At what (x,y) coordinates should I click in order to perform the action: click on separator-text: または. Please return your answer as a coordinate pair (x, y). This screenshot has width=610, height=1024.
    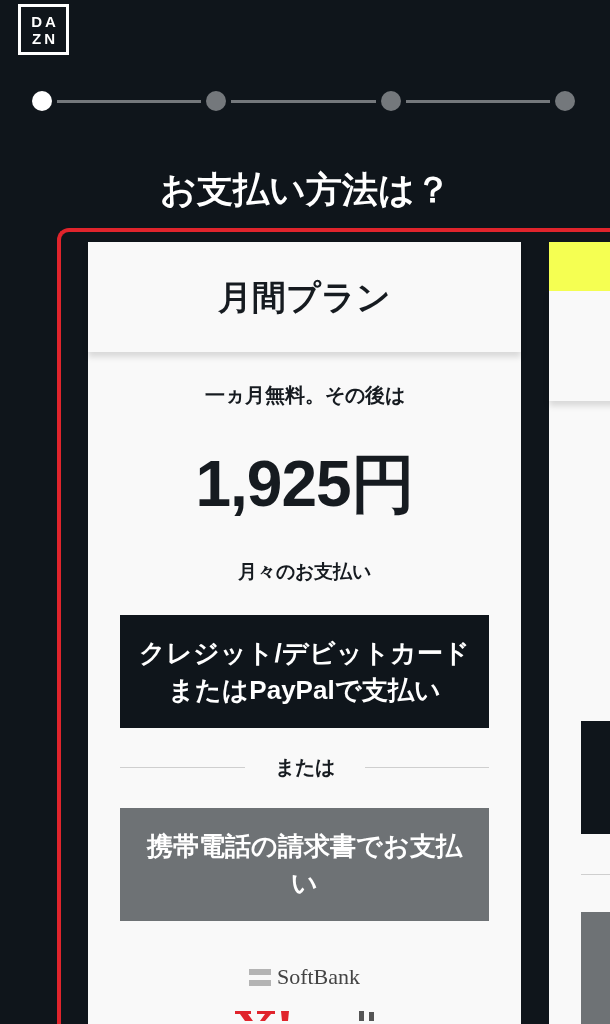
    Looking at the image, I should click on (304, 767).